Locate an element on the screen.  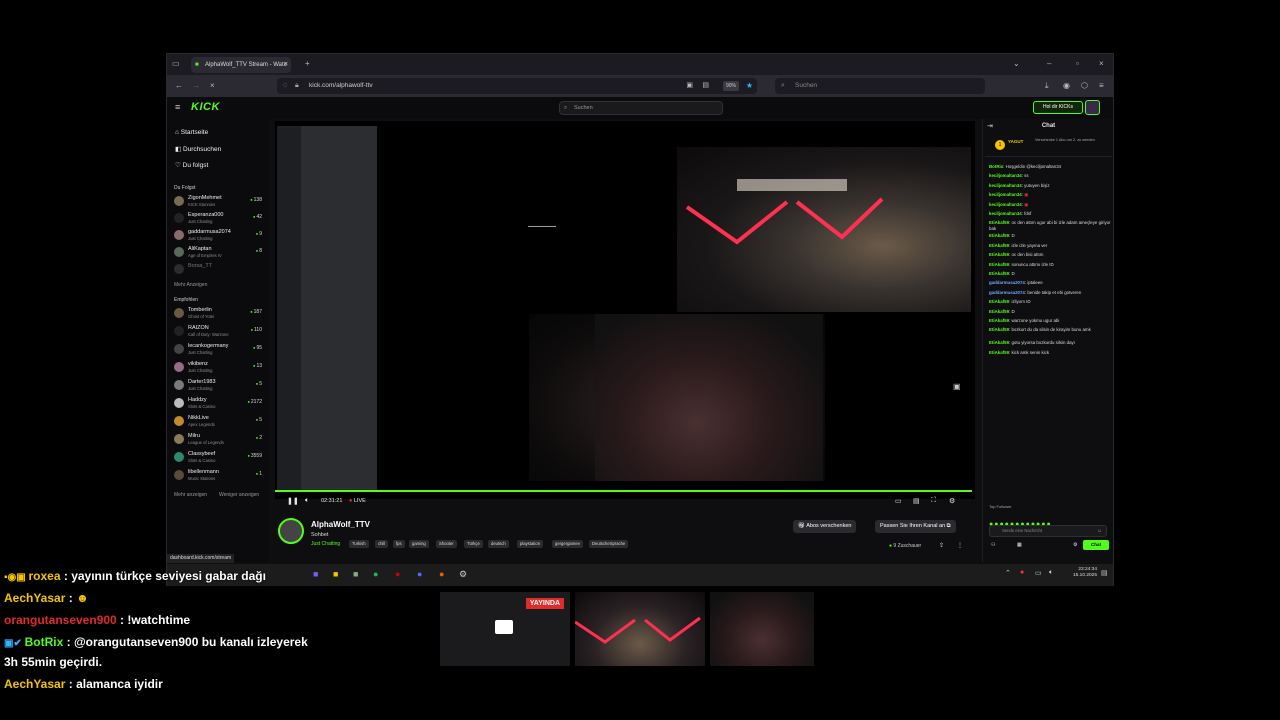
tag-chip: fps is located at coordinates (399, 544).